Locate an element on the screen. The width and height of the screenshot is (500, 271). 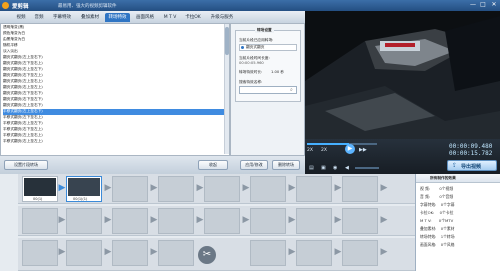
stat-value: 0个素材 is located at coordinates (447, 228).